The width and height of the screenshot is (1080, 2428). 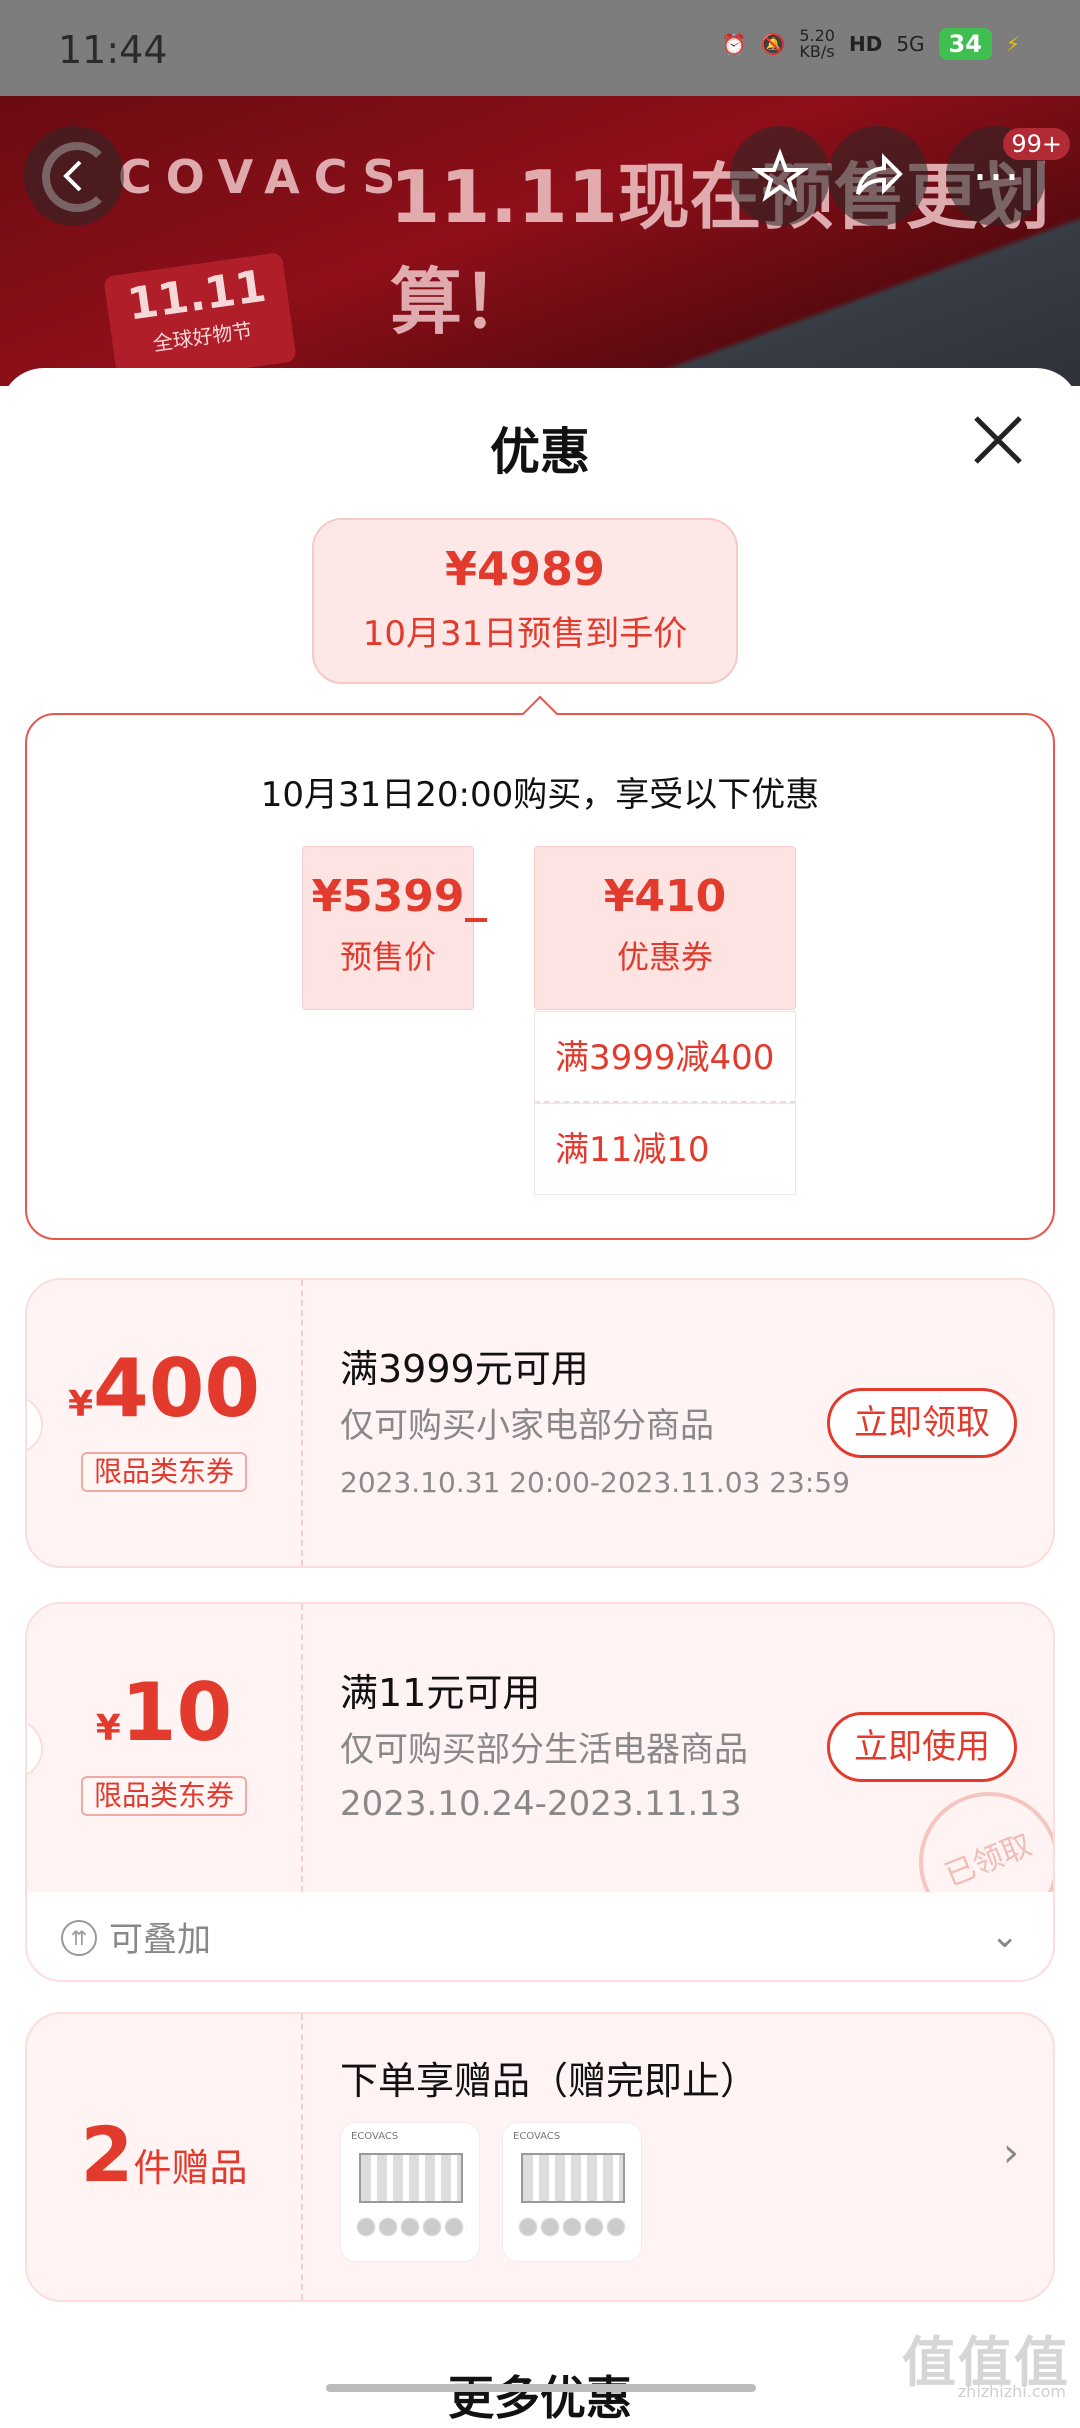 I want to click on status-icons: ⏰ 🔕 5.20 KB/s HD 5G 34 ⚡, so click(x=871, y=44).